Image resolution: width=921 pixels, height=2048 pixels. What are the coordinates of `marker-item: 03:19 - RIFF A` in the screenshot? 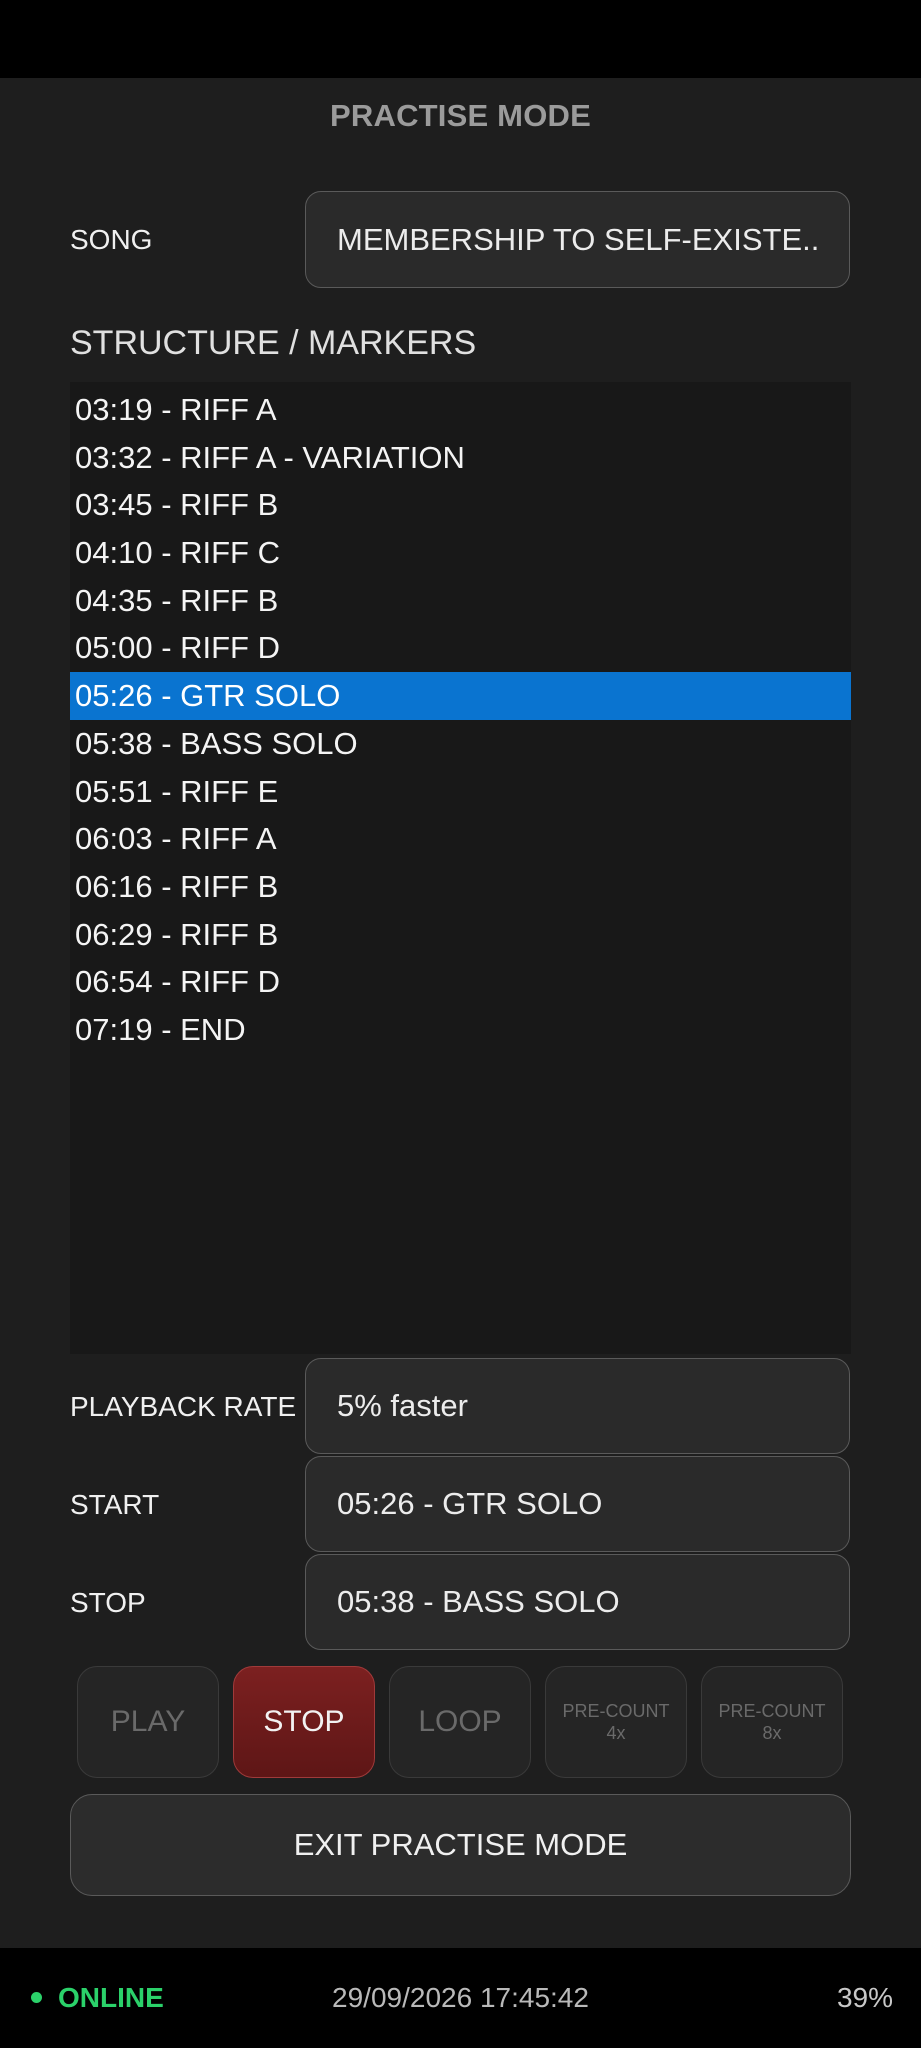 It's located at (460, 410).